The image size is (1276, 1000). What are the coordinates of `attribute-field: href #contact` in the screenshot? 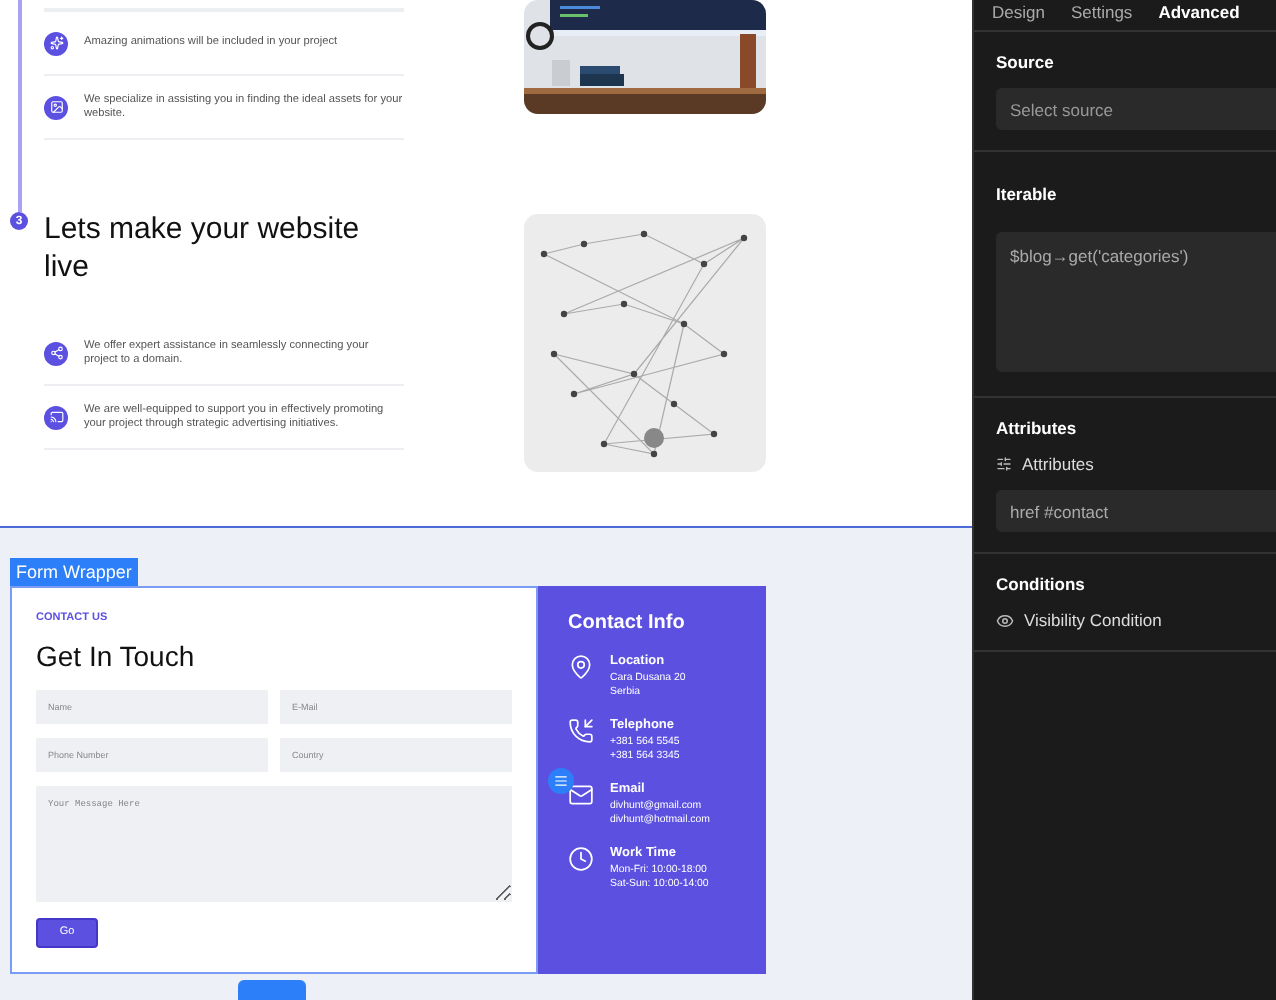 It's located at (1136, 511).